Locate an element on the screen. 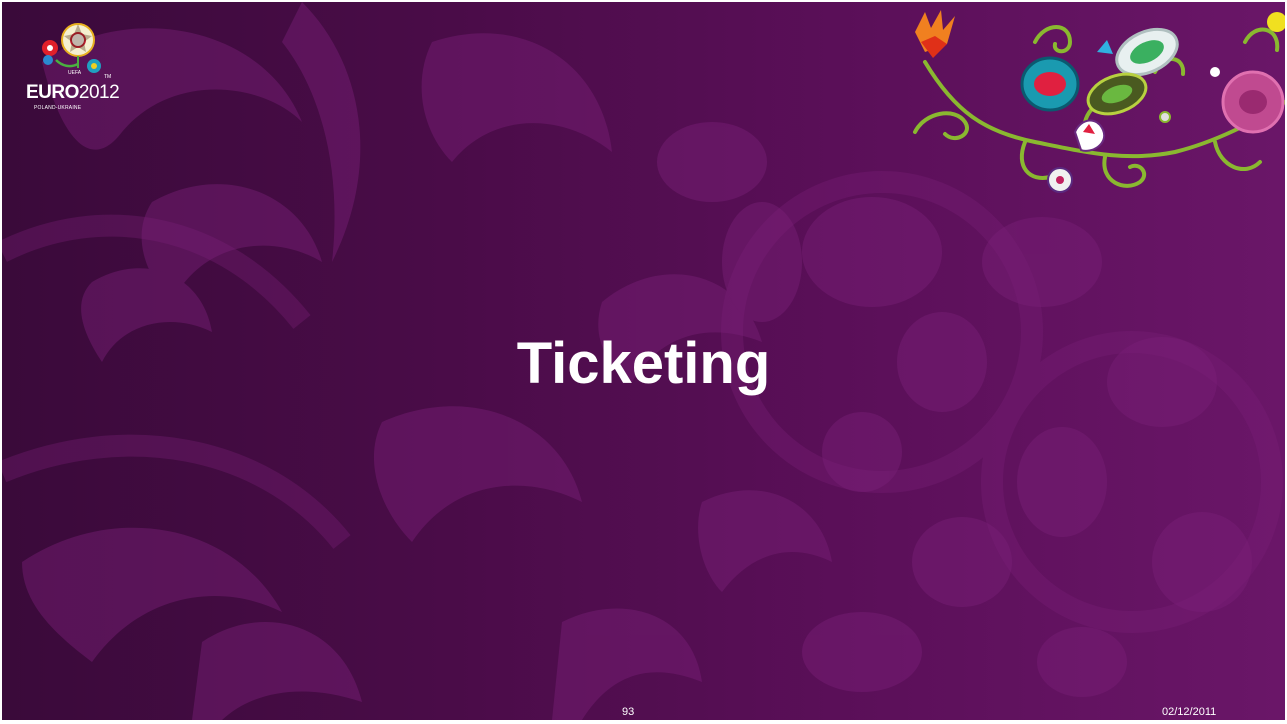 The width and height of the screenshot is (1287, 724). svg-text: UEFA is located at coordinates (75, 73).